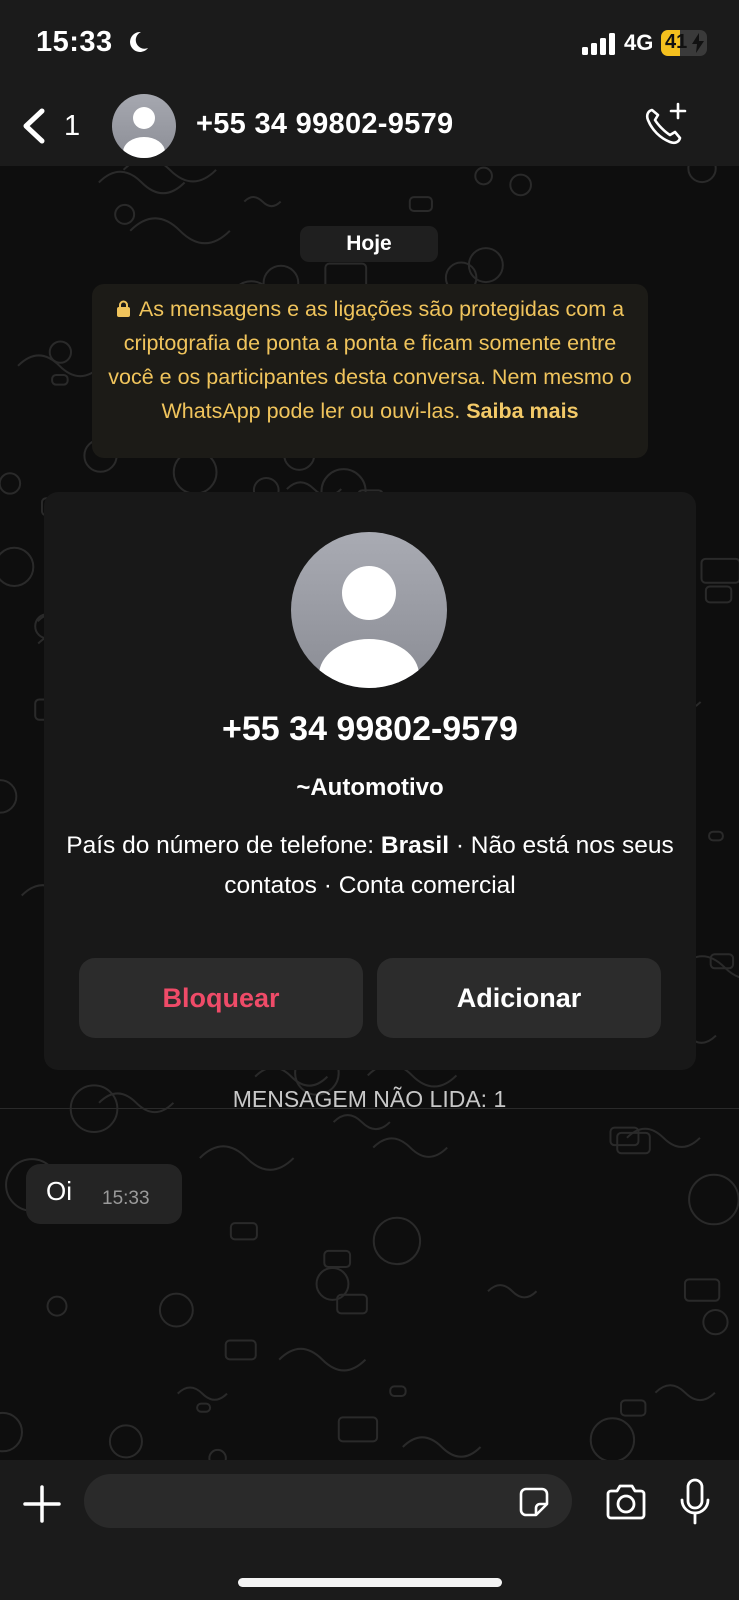  Describe the element at coordinates (34, 126) in the screenshot. I see `back-chevron-icon` at that location.